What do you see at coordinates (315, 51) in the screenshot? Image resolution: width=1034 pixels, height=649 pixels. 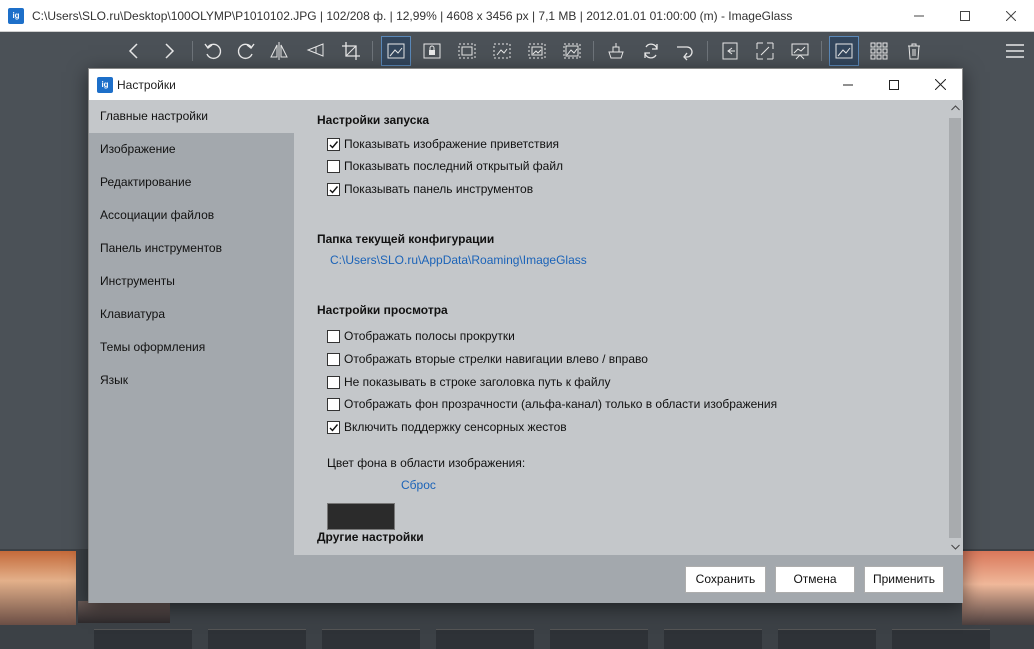 I see `flip-vertical-icon` at bounding box center [315, 51].